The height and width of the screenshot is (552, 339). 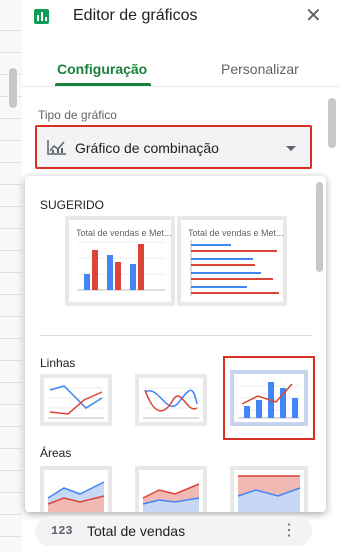 What do you see at coordinates (102, 69) in the screenshot?
I see `tab-configuracao: Configuração` at bounding box center [102, 69].